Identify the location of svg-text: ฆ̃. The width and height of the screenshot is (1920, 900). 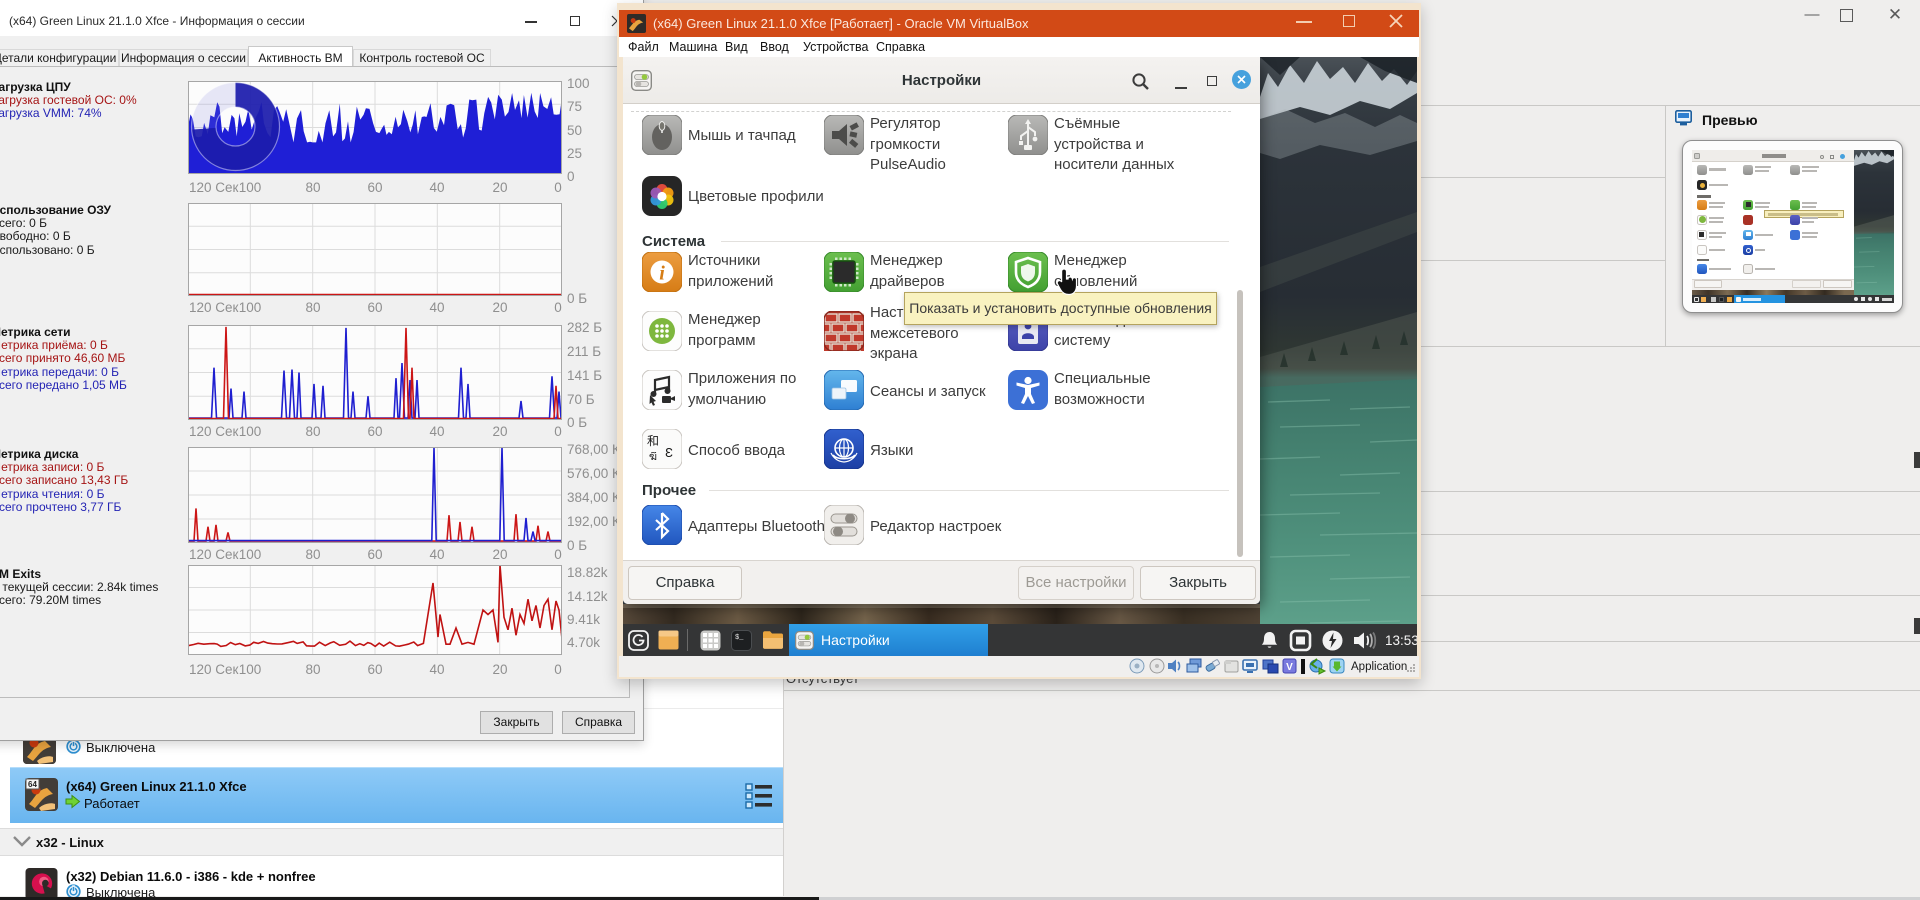
(653, 457).